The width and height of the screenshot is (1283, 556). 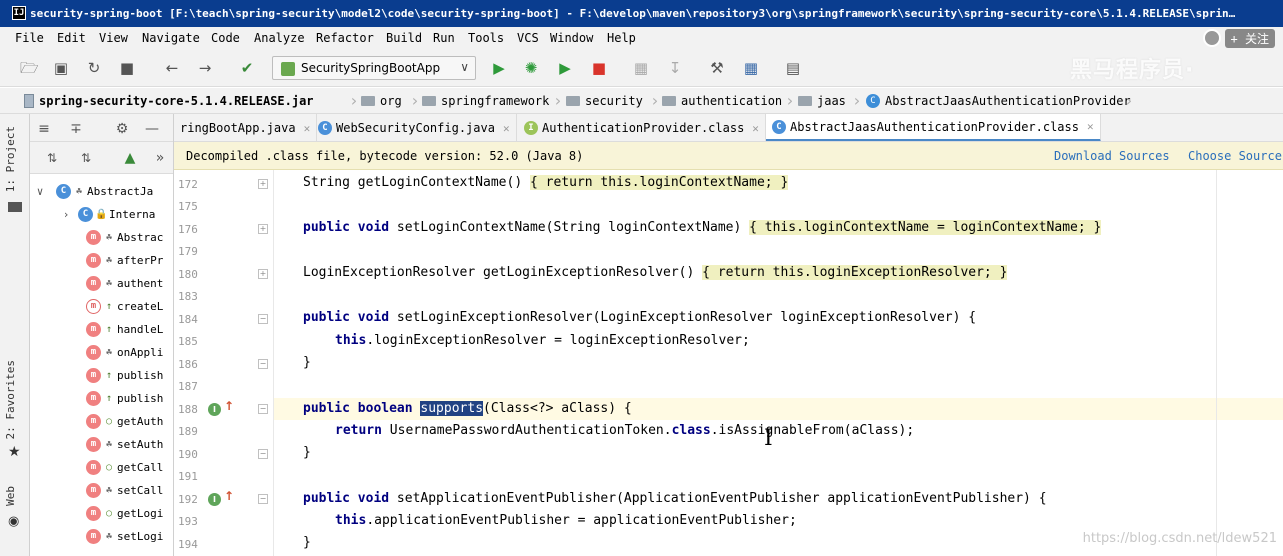 I want to click on code-line-194: }, so click(x=307, y=542).